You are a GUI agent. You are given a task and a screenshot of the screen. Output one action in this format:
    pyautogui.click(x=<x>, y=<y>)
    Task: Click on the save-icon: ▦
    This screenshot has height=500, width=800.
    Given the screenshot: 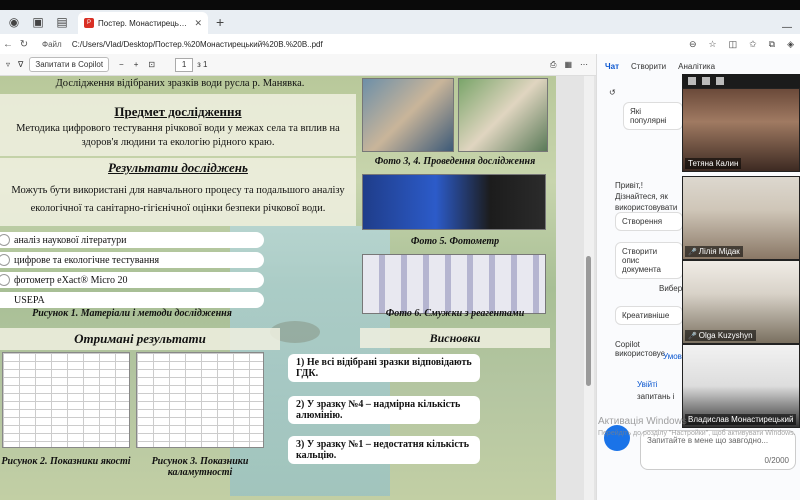 What is the action you would take?
    pyautogui.click(x=568, y=64)
    